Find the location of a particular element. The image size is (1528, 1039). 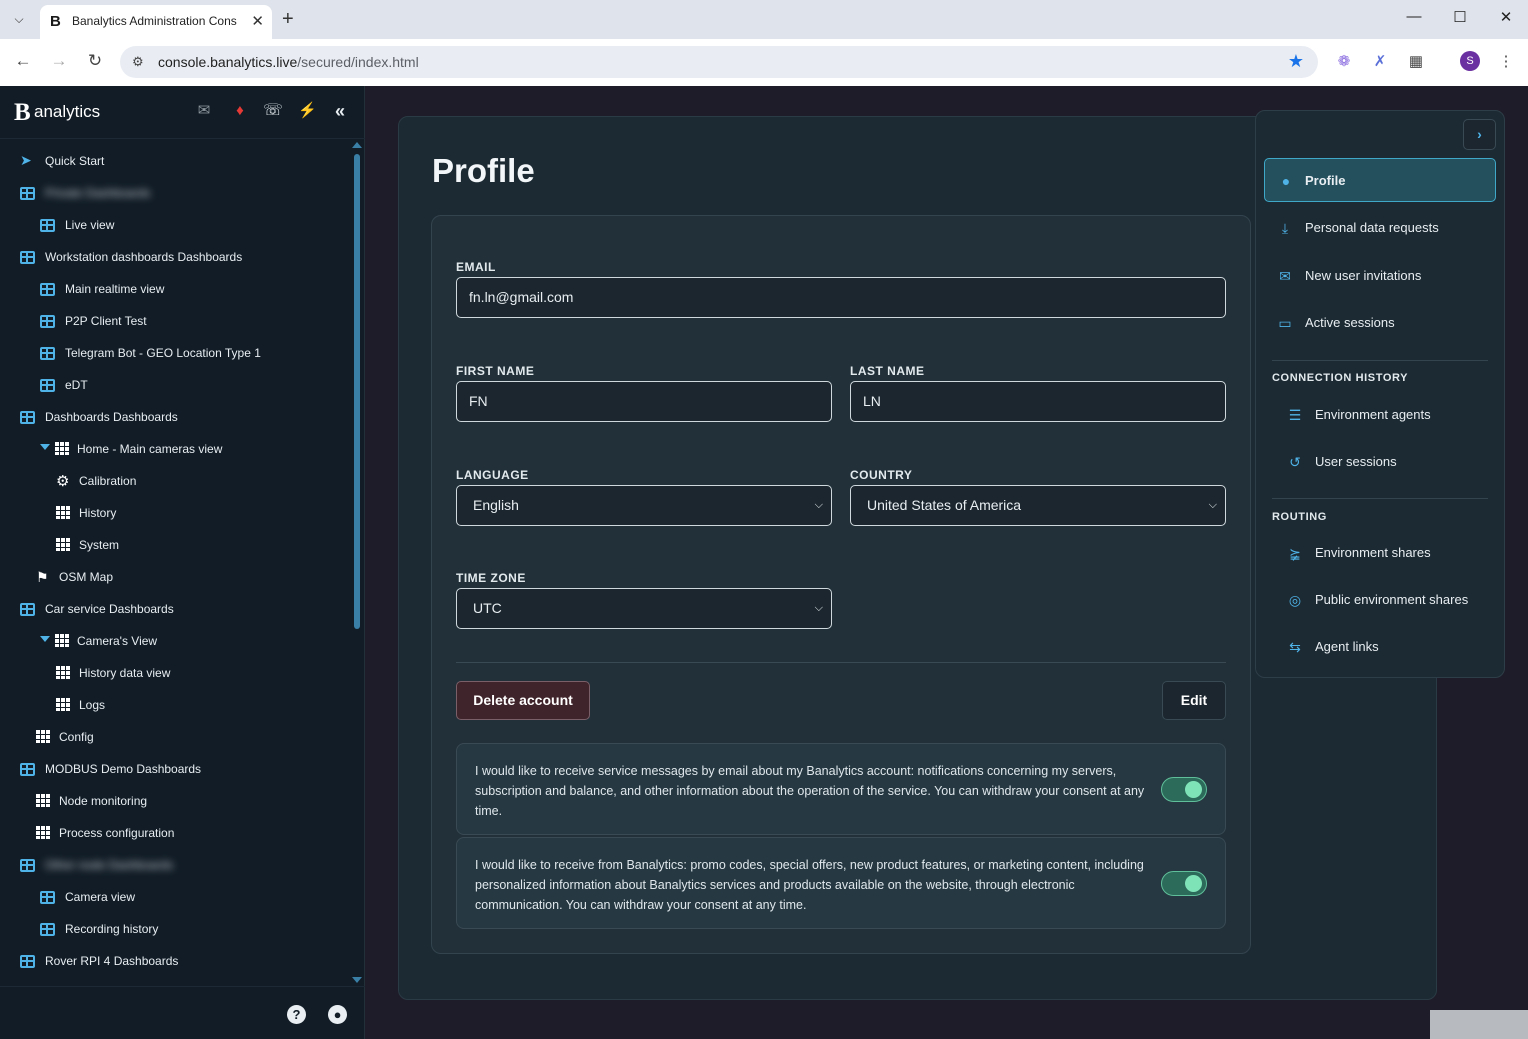

edit-button: Edit is located at coordinates (1194, 700).